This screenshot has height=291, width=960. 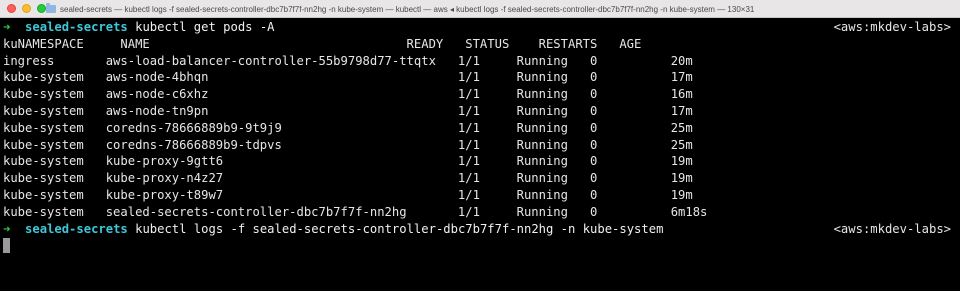 I want to click on close-button, so click(x=11, y=8).